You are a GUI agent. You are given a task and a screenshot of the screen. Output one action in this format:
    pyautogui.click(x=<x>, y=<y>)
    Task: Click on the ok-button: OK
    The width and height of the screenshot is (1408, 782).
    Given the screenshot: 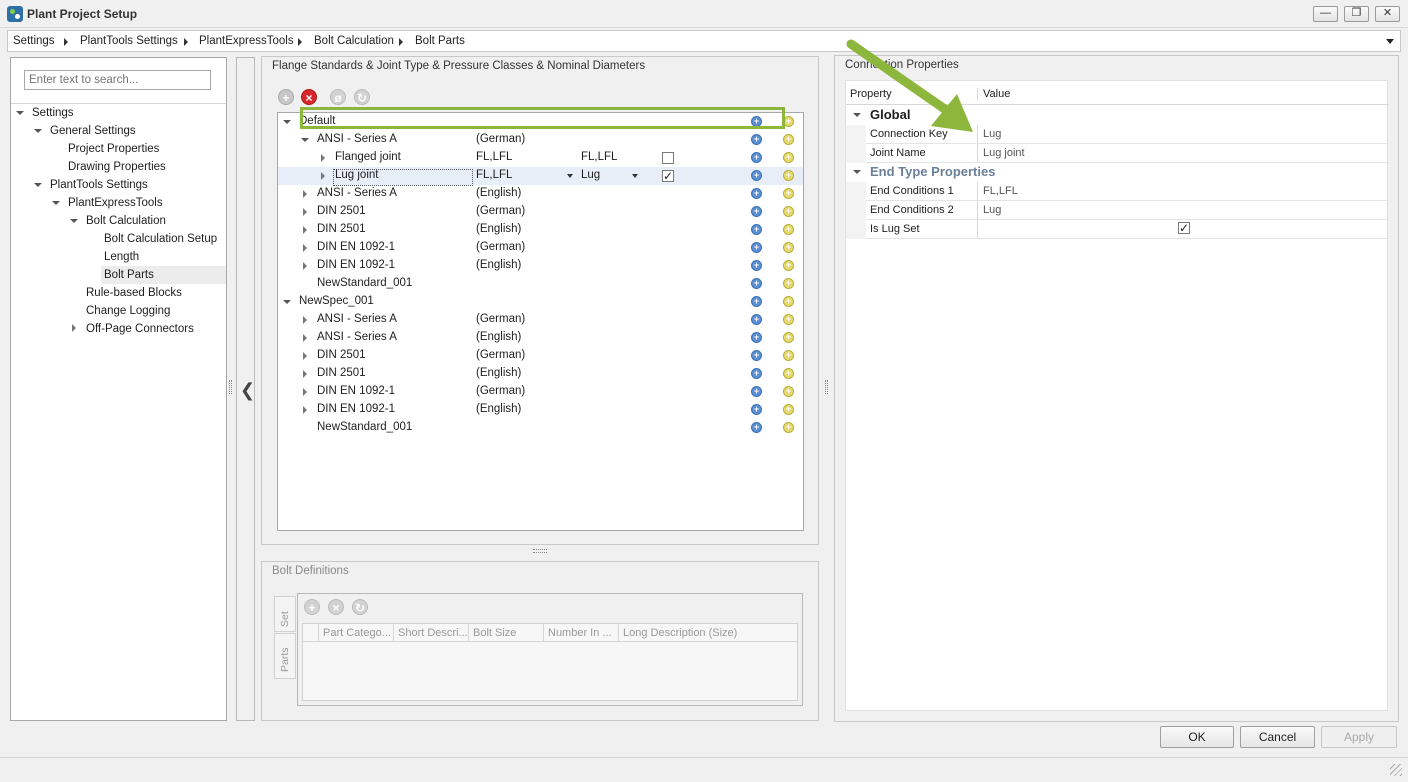 What is the action you would take?
    pyautogui.click(x=1197, y=737)
    